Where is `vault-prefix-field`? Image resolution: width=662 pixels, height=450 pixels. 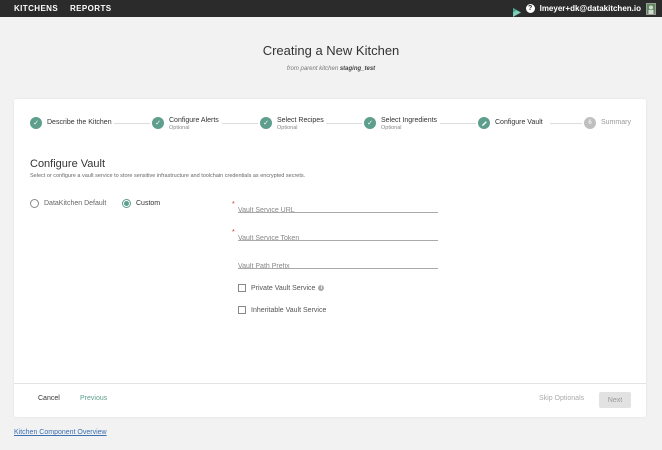
vault-prefix-field is located at coordinates (338, 264).